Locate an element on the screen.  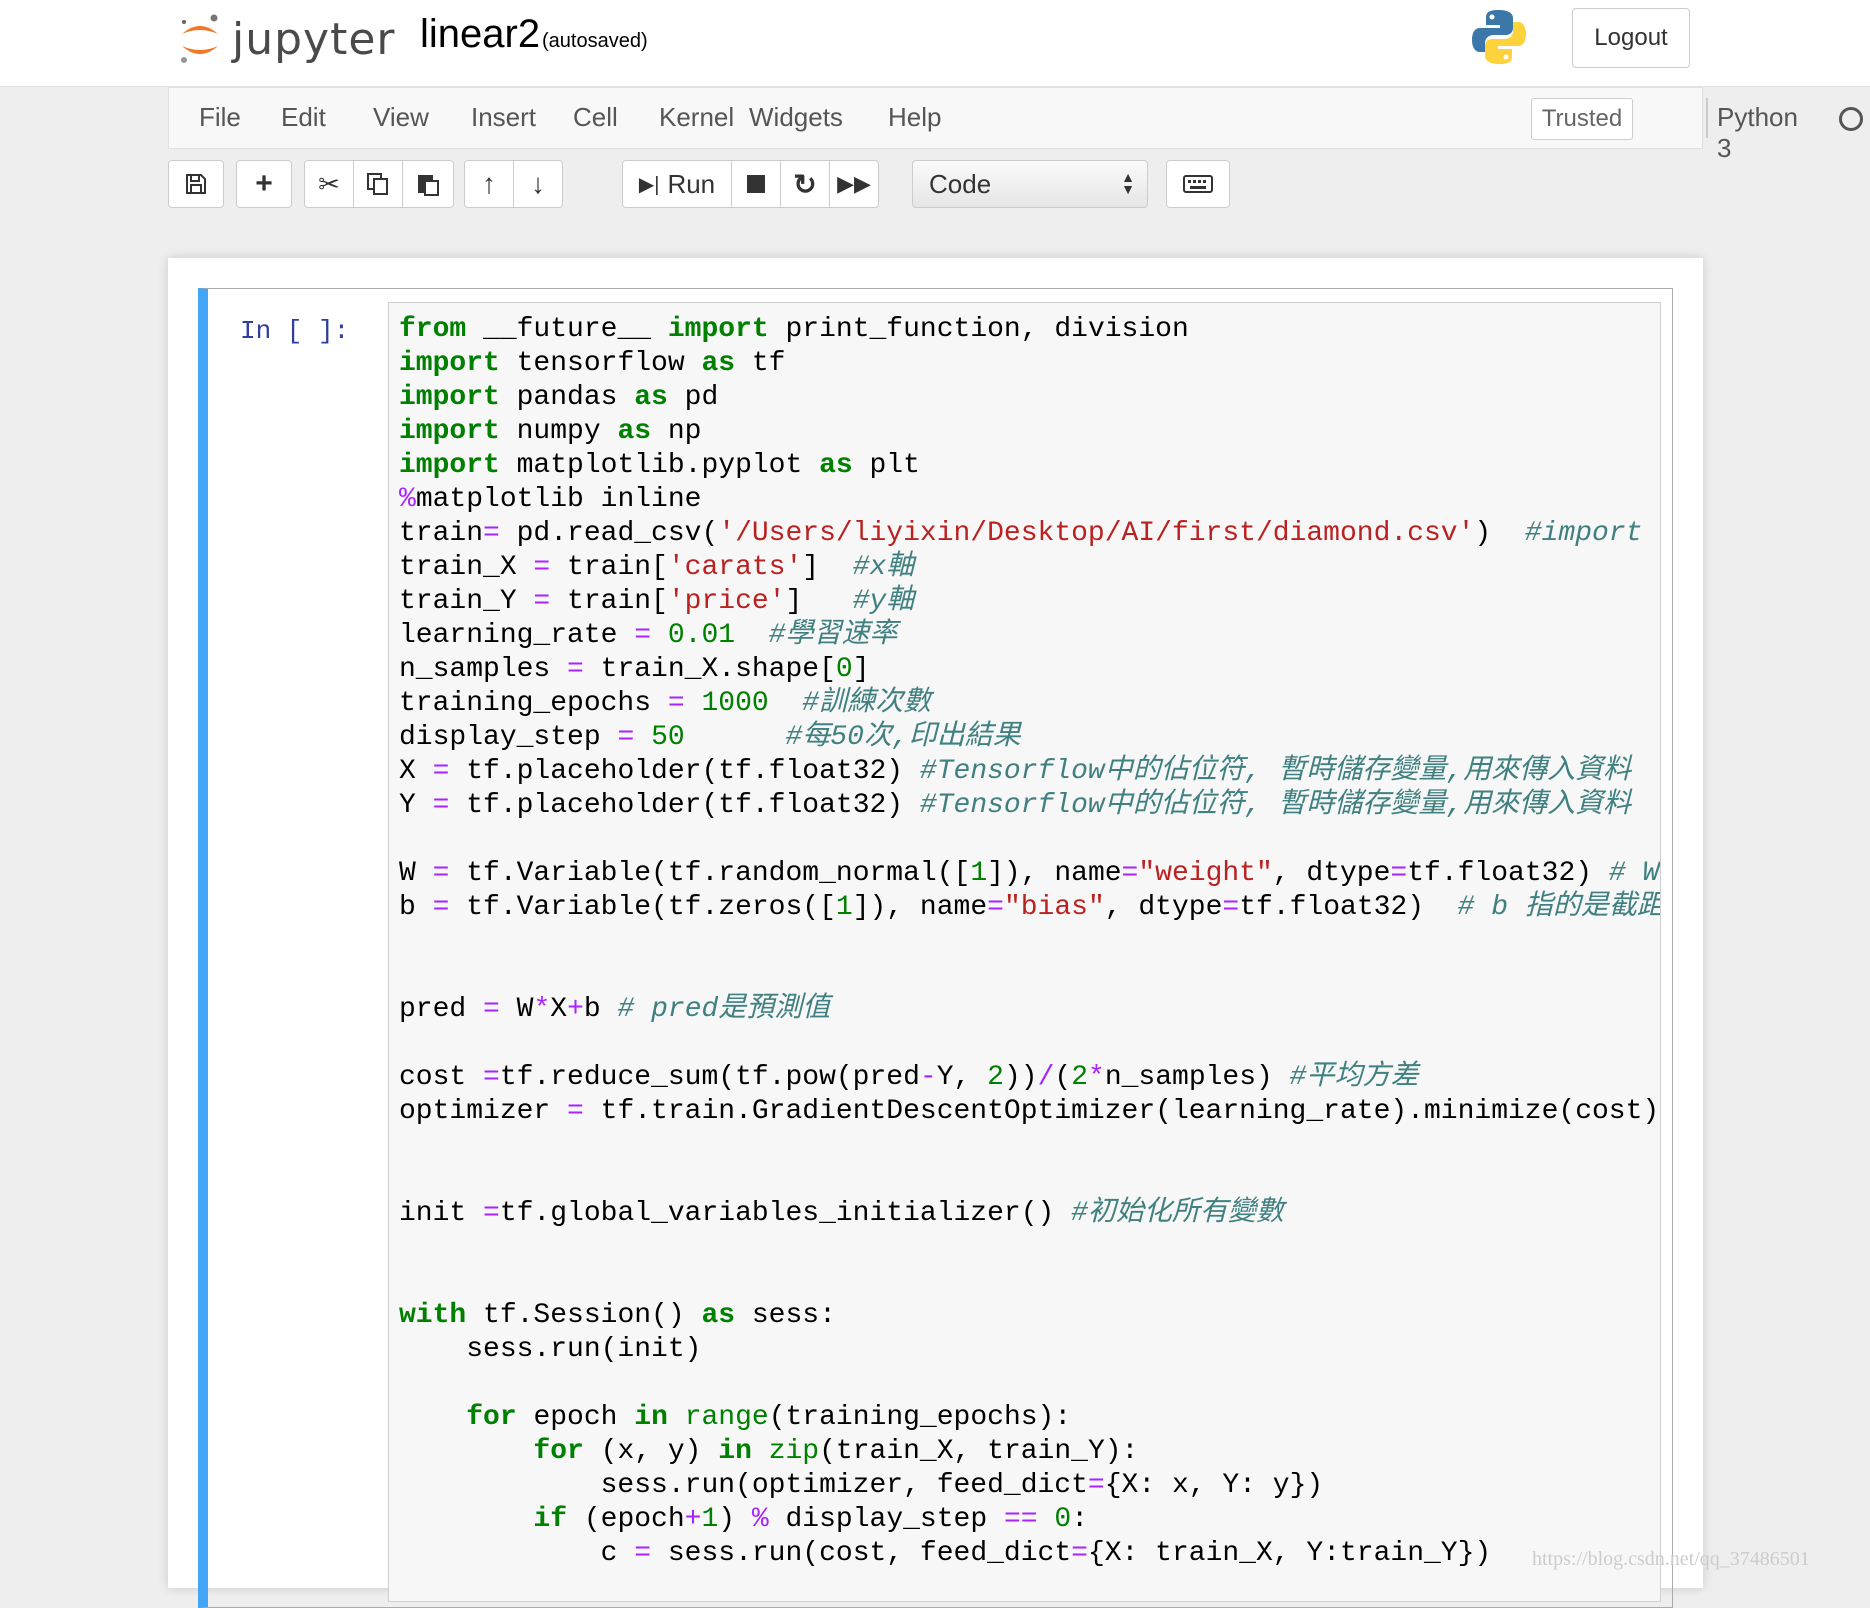
paste-button is located at coordinates (428, 184).